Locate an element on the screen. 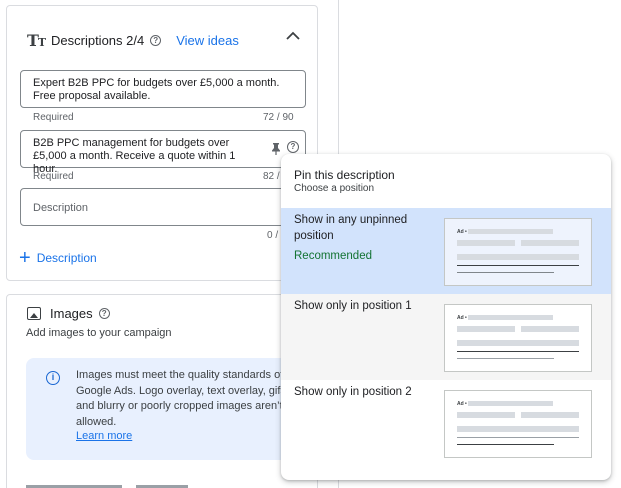  images-title: Images is located at coordinates (71, 313).